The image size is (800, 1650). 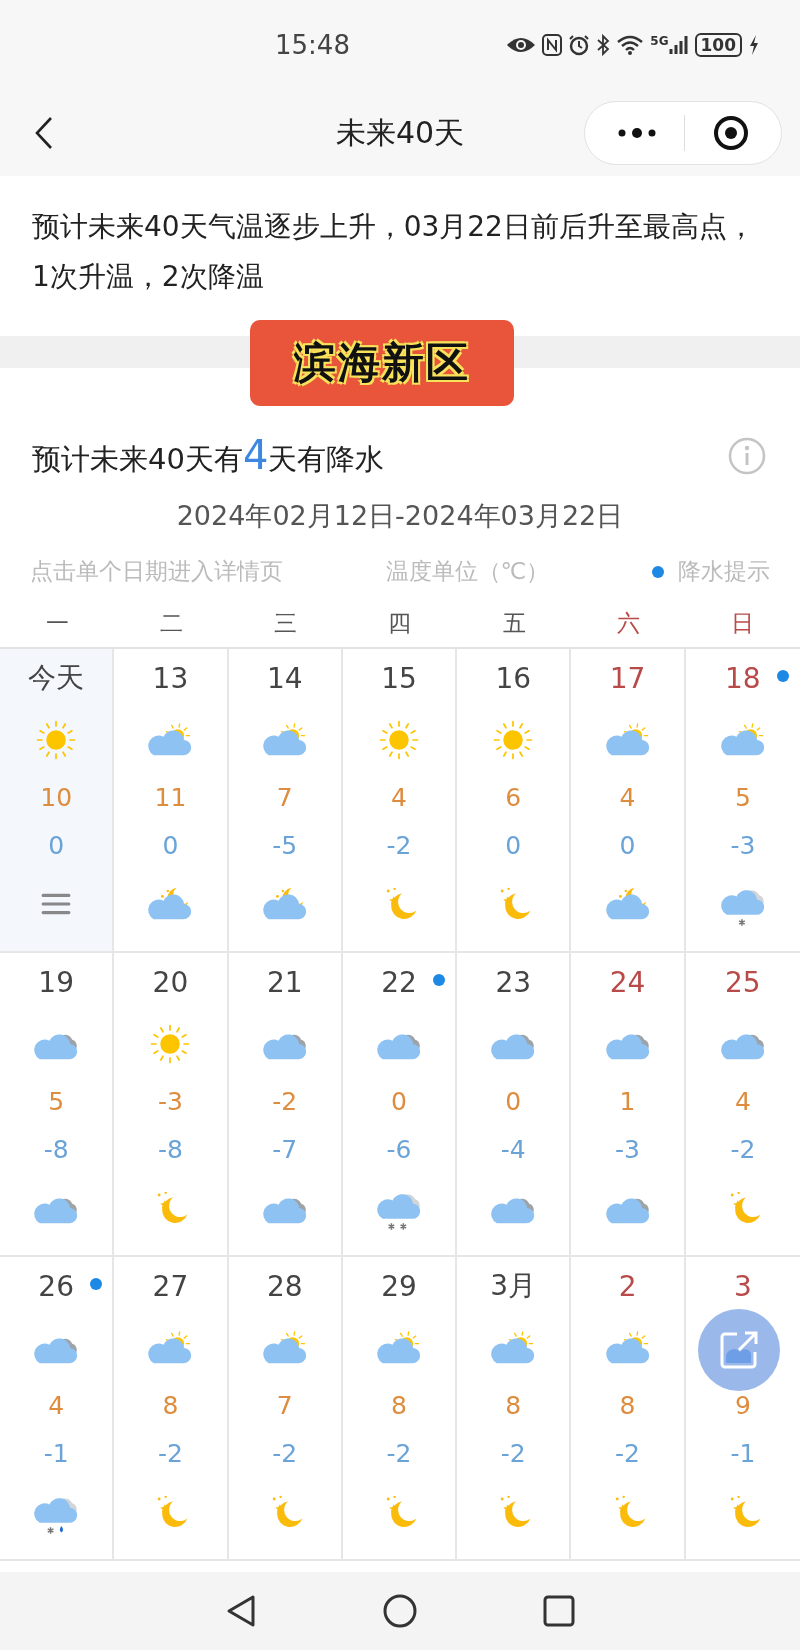 I want to click on date-label: 18, so click(x=743, y=678).